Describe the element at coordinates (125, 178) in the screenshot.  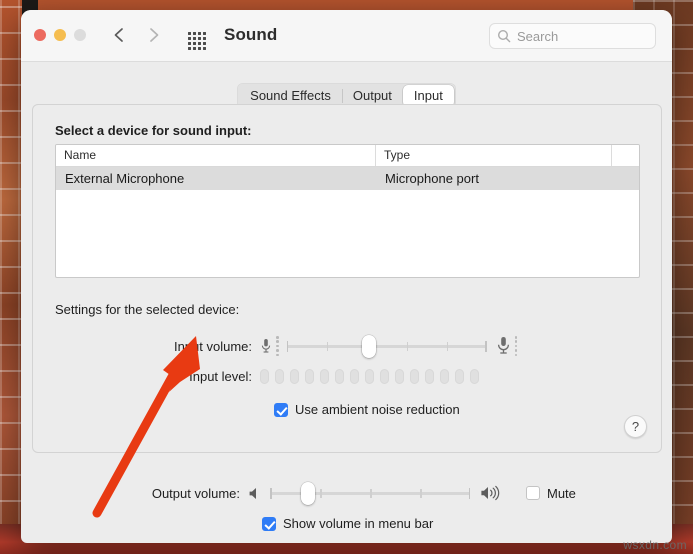
I see `device-name: External Microphone` at that location.